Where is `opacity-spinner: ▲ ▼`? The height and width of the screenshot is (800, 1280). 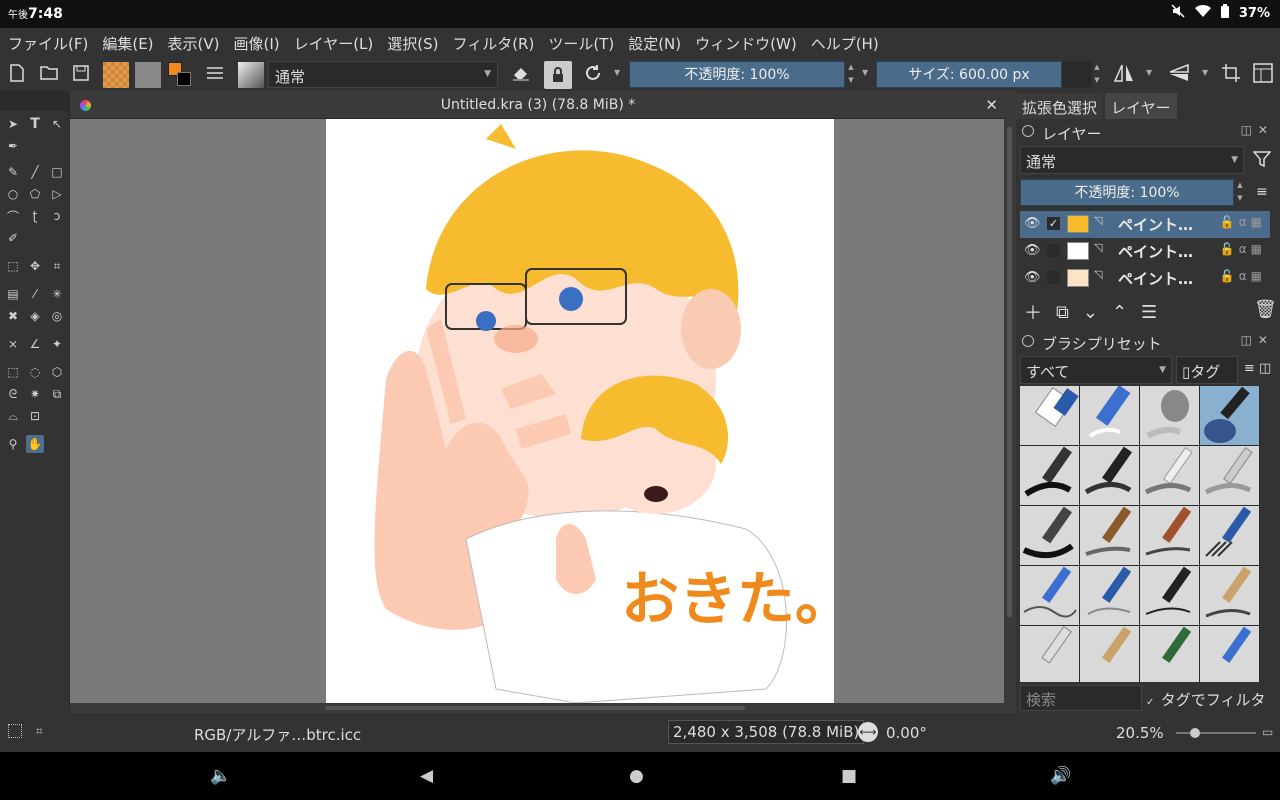 opacity-spinner: ▲ ▼ is located at coordinates (851, 74).